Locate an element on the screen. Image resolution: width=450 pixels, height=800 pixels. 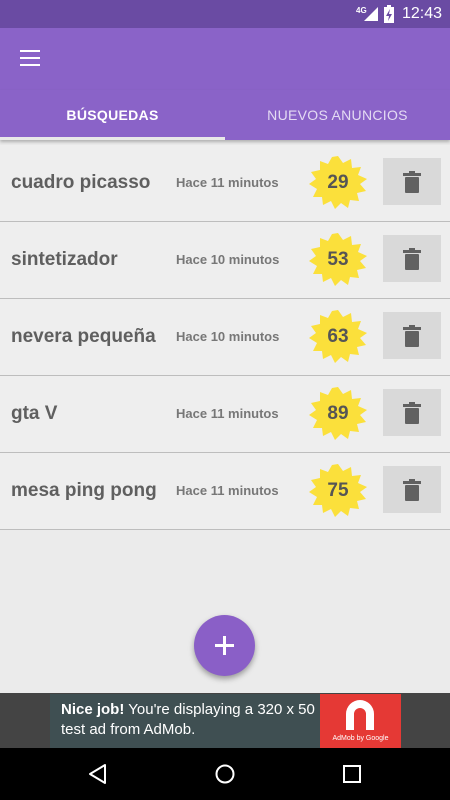
list-item: mesa ping pong Hace 11 minutos 75 is located at coordinates (225, 491).